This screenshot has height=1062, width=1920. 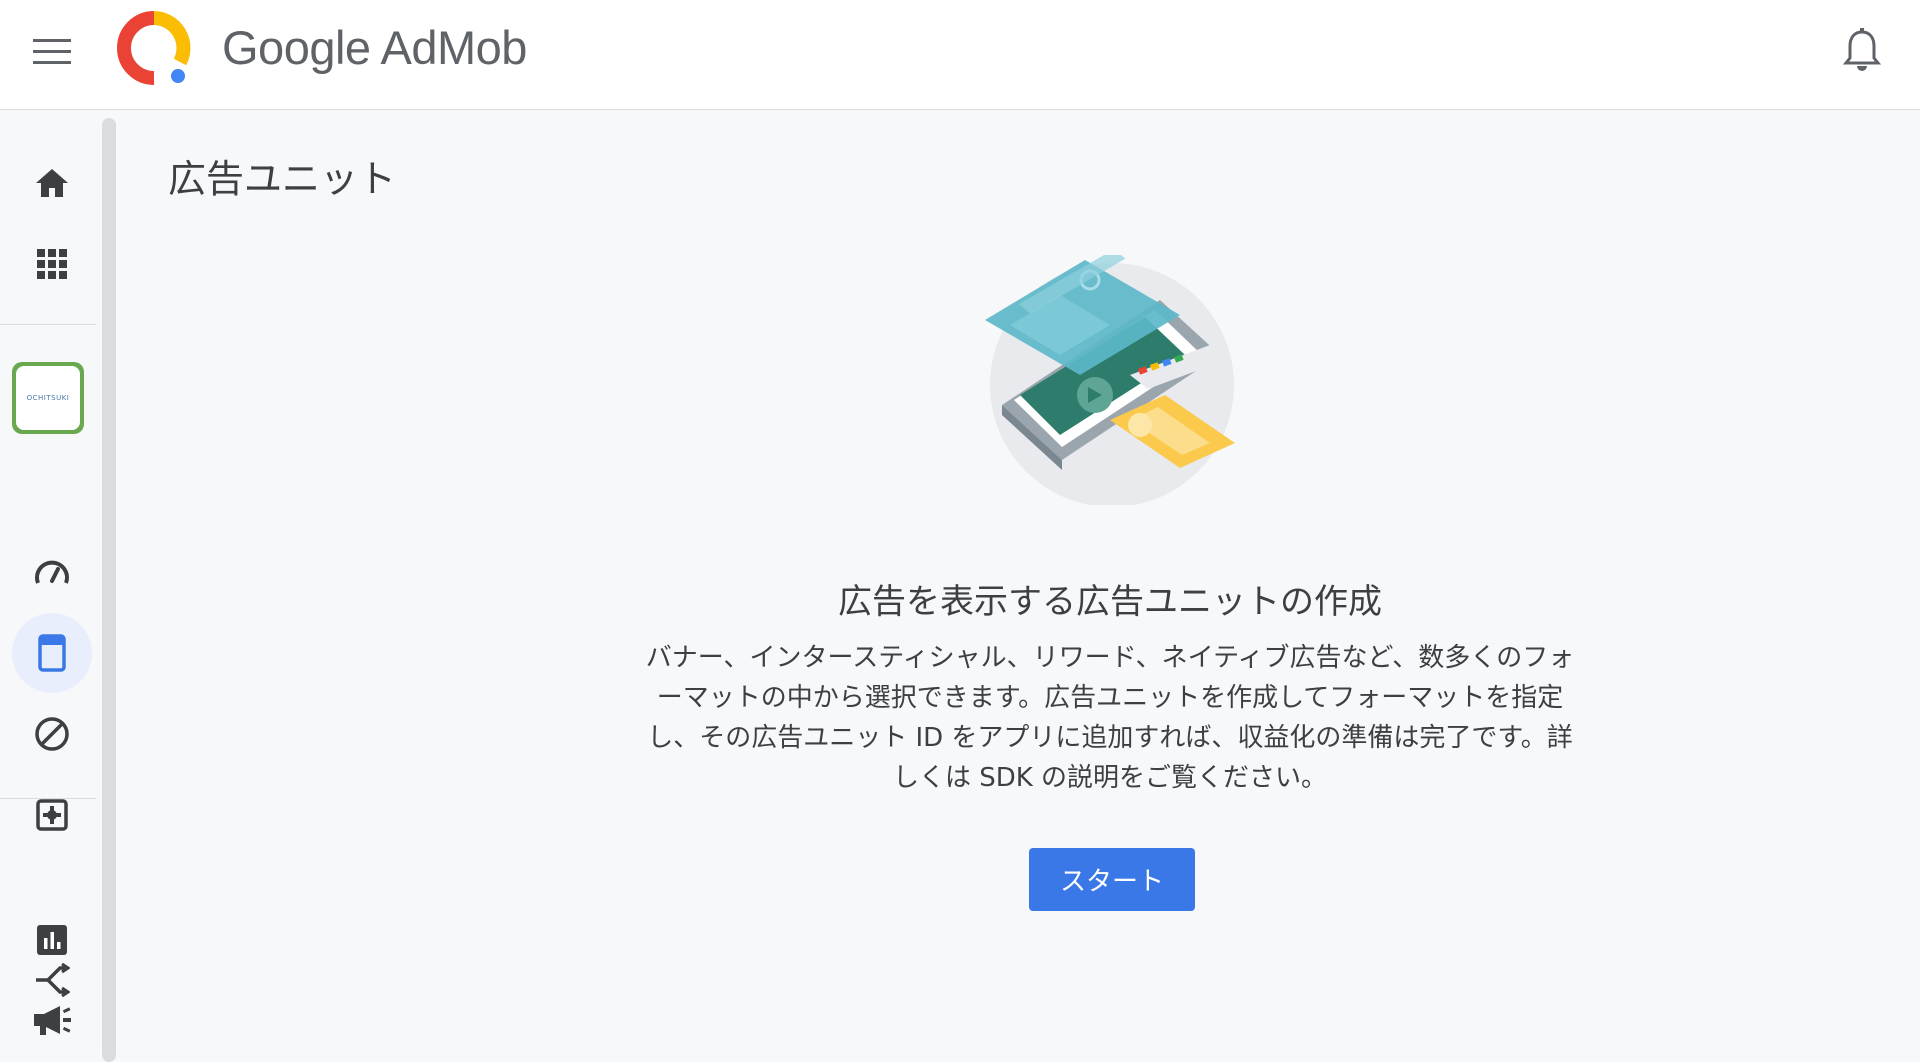 What do you see at coordinates (52, 815) in the screenshot?
I see `settings-box-icon` at bounding box center [52, 815].